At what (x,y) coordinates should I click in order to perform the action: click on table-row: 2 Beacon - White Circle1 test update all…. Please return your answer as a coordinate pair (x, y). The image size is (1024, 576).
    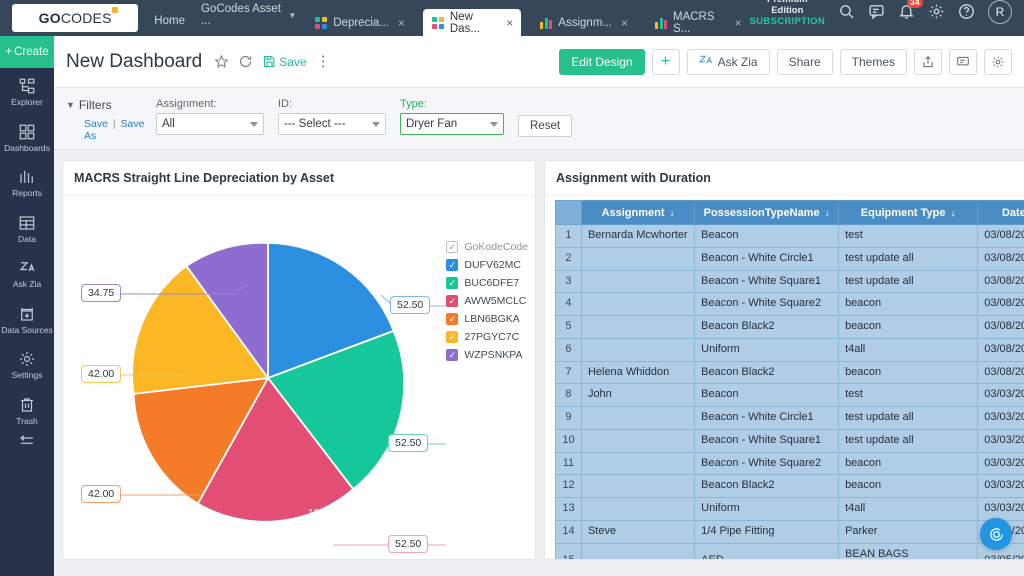
    Looking at the image, I should click on (789, 258).